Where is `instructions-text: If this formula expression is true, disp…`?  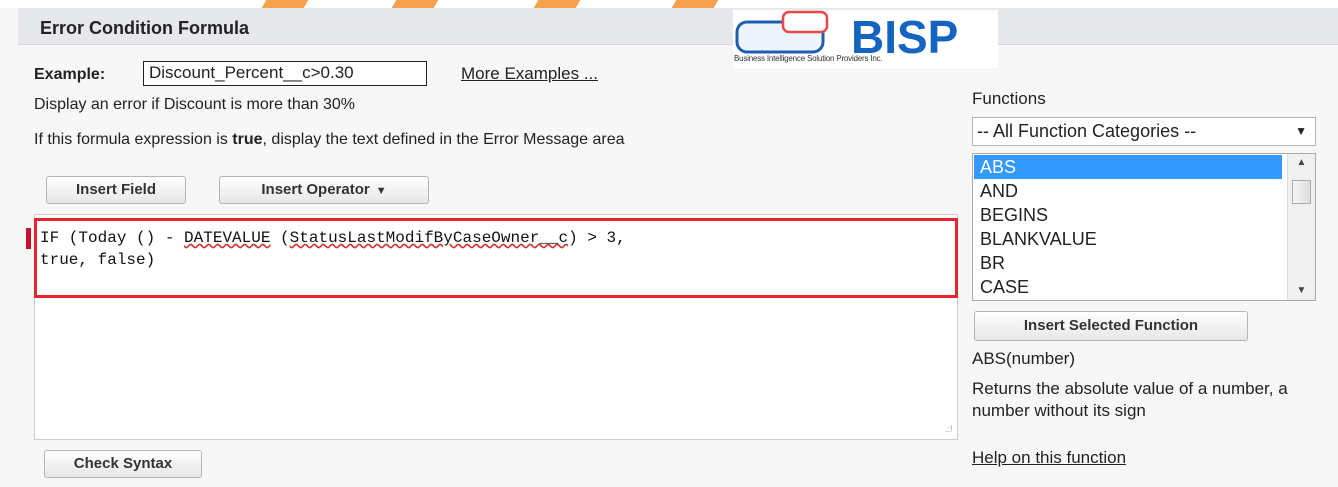 instructions-text: If this formula expression is true, disp… is located at coordinates (329, 140).